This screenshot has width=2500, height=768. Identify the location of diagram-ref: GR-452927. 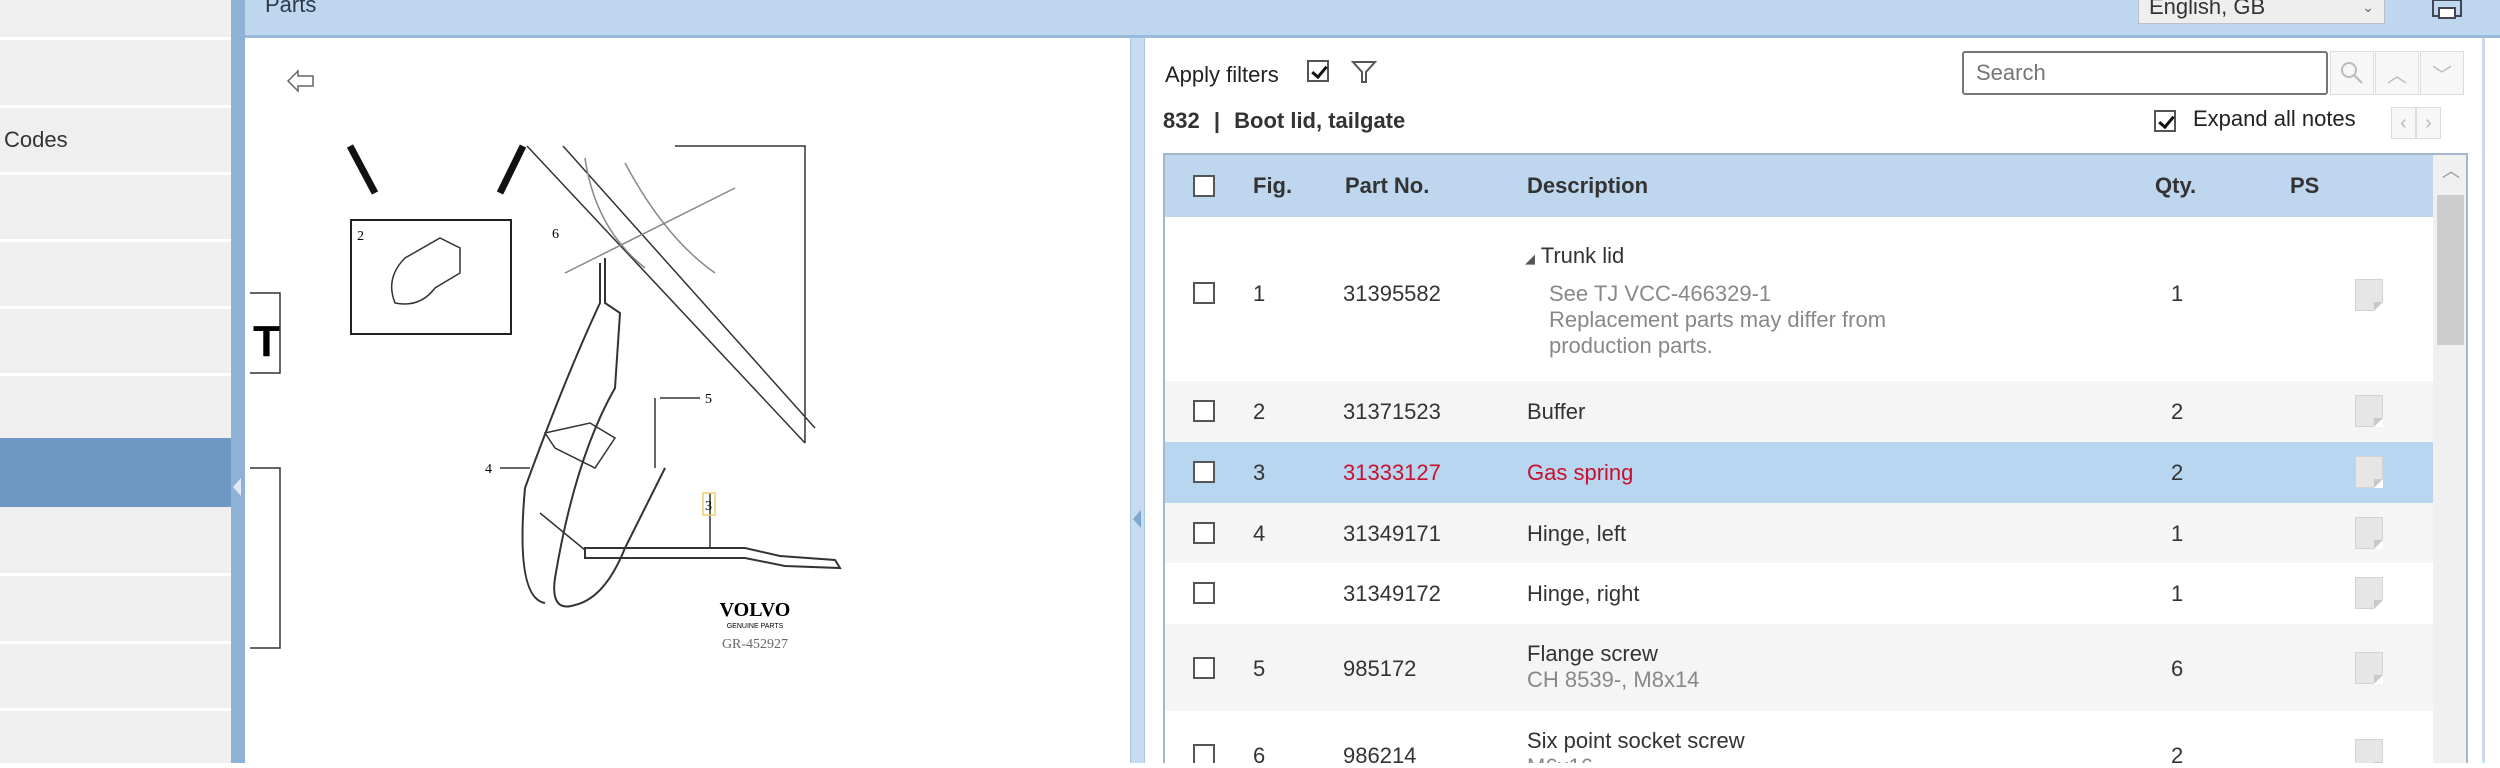
(755, 644).